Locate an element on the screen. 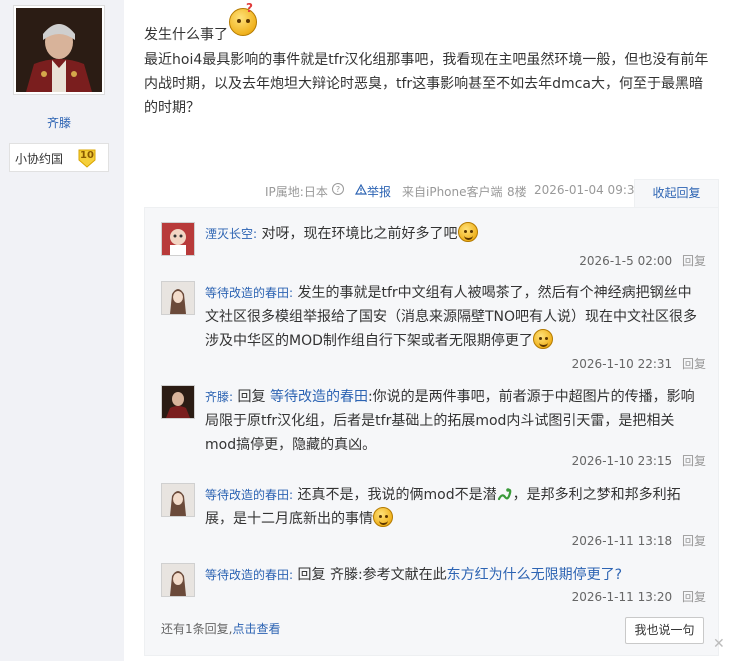  author-name: 齐滕 is located at coordinates (59, 122).